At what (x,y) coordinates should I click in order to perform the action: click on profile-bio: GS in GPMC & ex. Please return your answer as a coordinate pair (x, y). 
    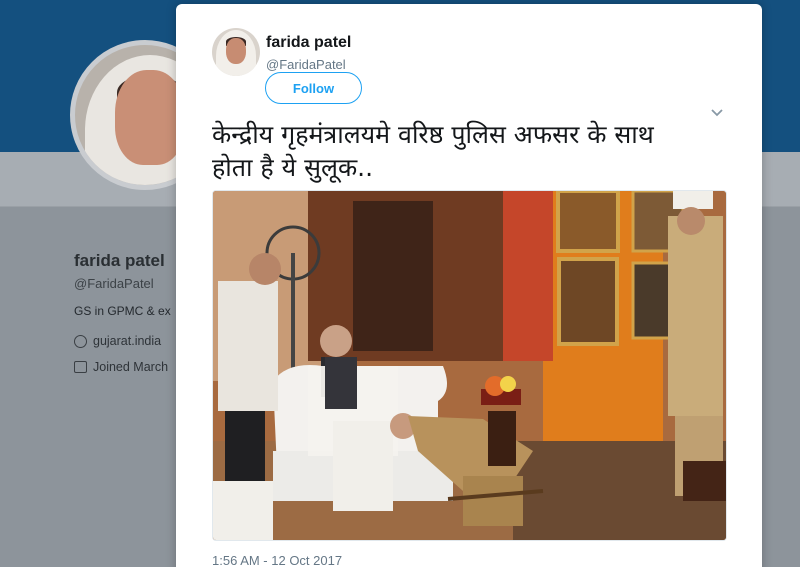
    Looking at the image, I should click on (122, 311).